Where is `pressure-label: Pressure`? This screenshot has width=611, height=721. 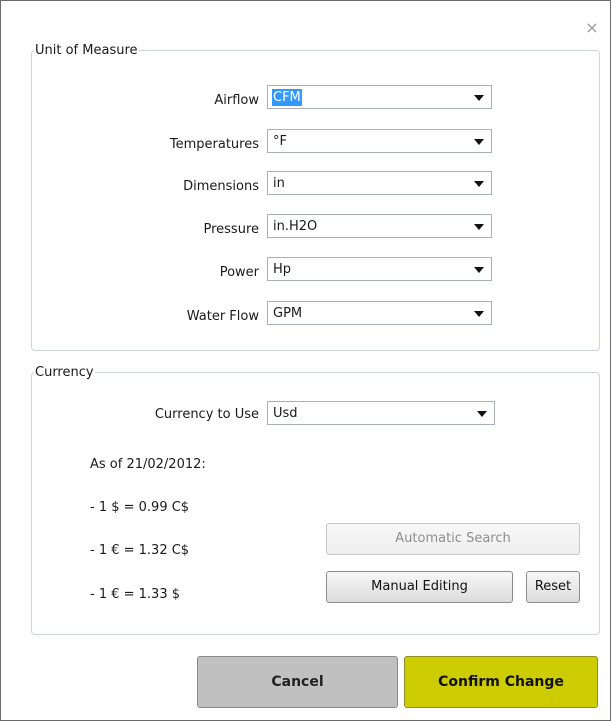 pressure-label: Pressure is located at coordinates (231, 229).